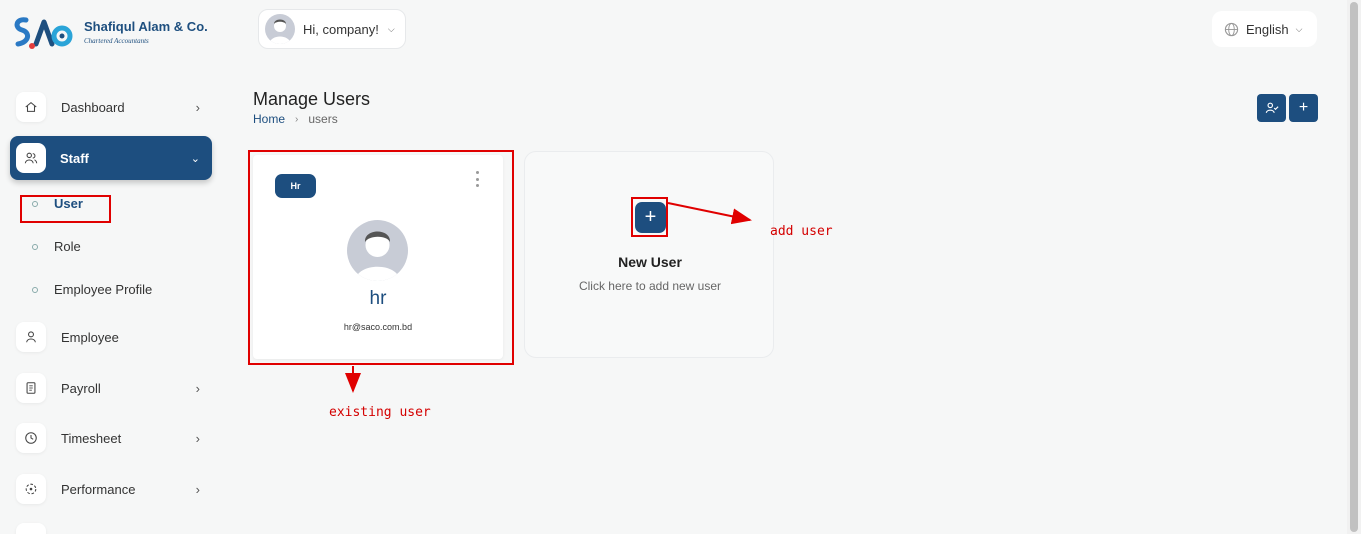 This screenshot has height=534, width=1361. I want to click on sidebar-item-dashboard: Dashboard ›, so click(114, 107).